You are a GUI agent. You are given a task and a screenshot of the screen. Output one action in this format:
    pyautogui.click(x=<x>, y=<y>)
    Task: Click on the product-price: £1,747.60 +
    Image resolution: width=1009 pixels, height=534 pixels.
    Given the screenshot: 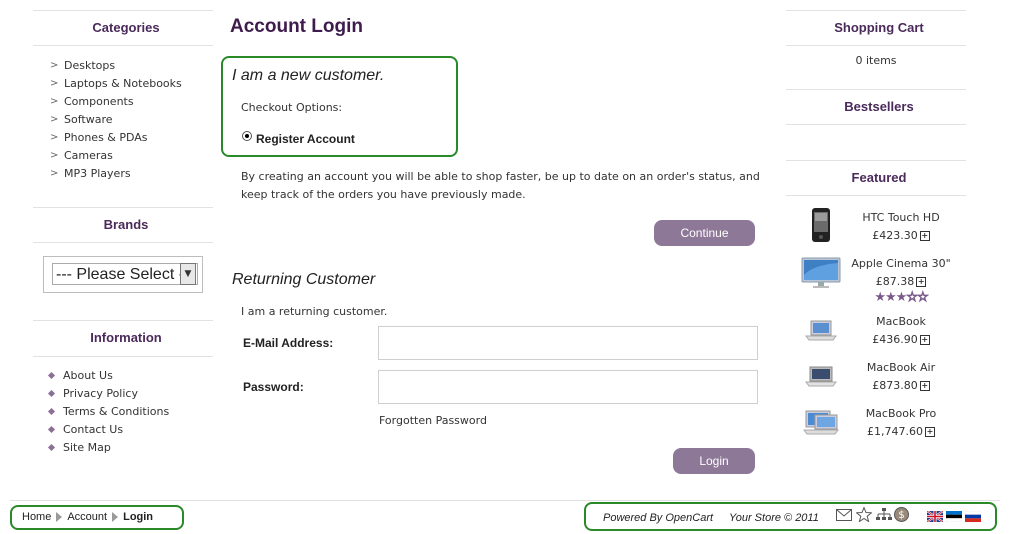 What is the action you would take?
    pyautogui.click(x=901, y=431)
    